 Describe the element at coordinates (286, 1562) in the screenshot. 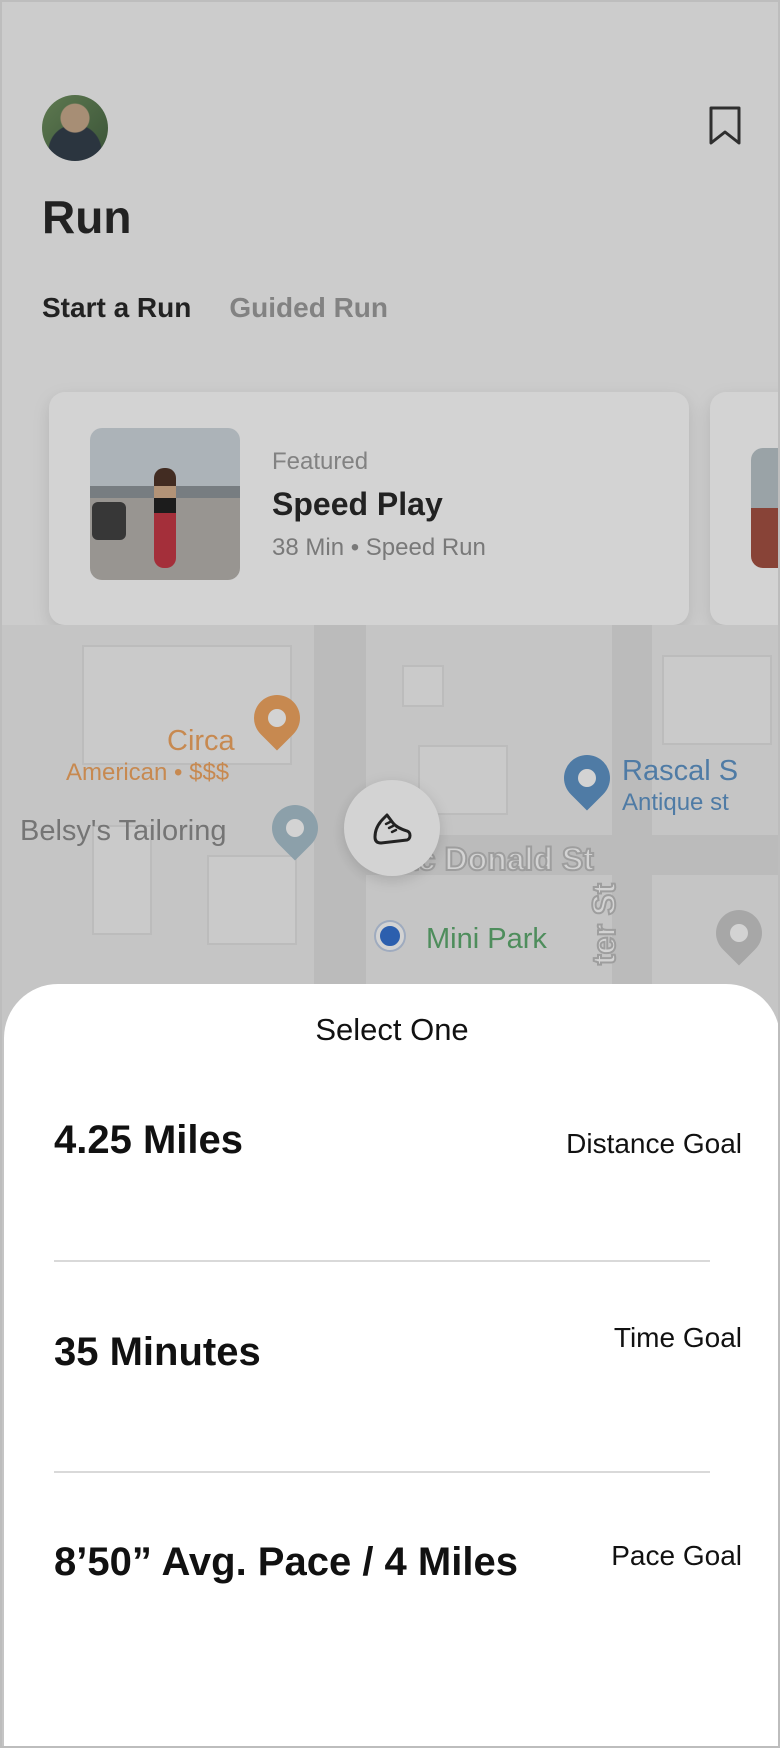

I see `goal-value: 8’50” Avg. Pace / 4 Miles` at that location.